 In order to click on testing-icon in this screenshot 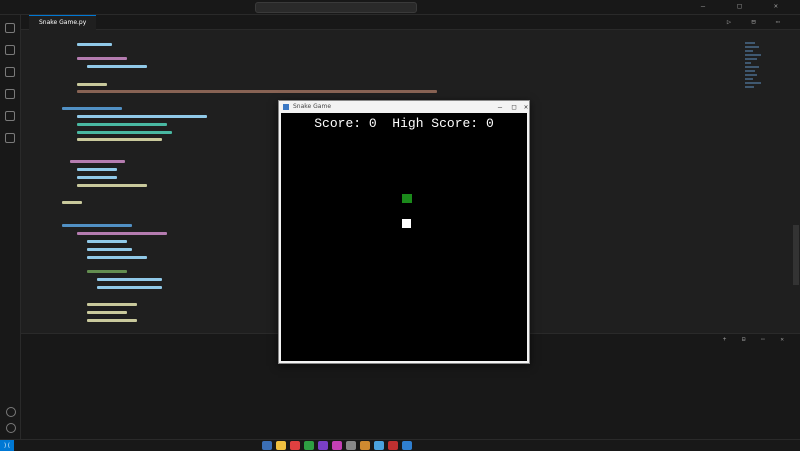, I will do `click(10, 138)`.